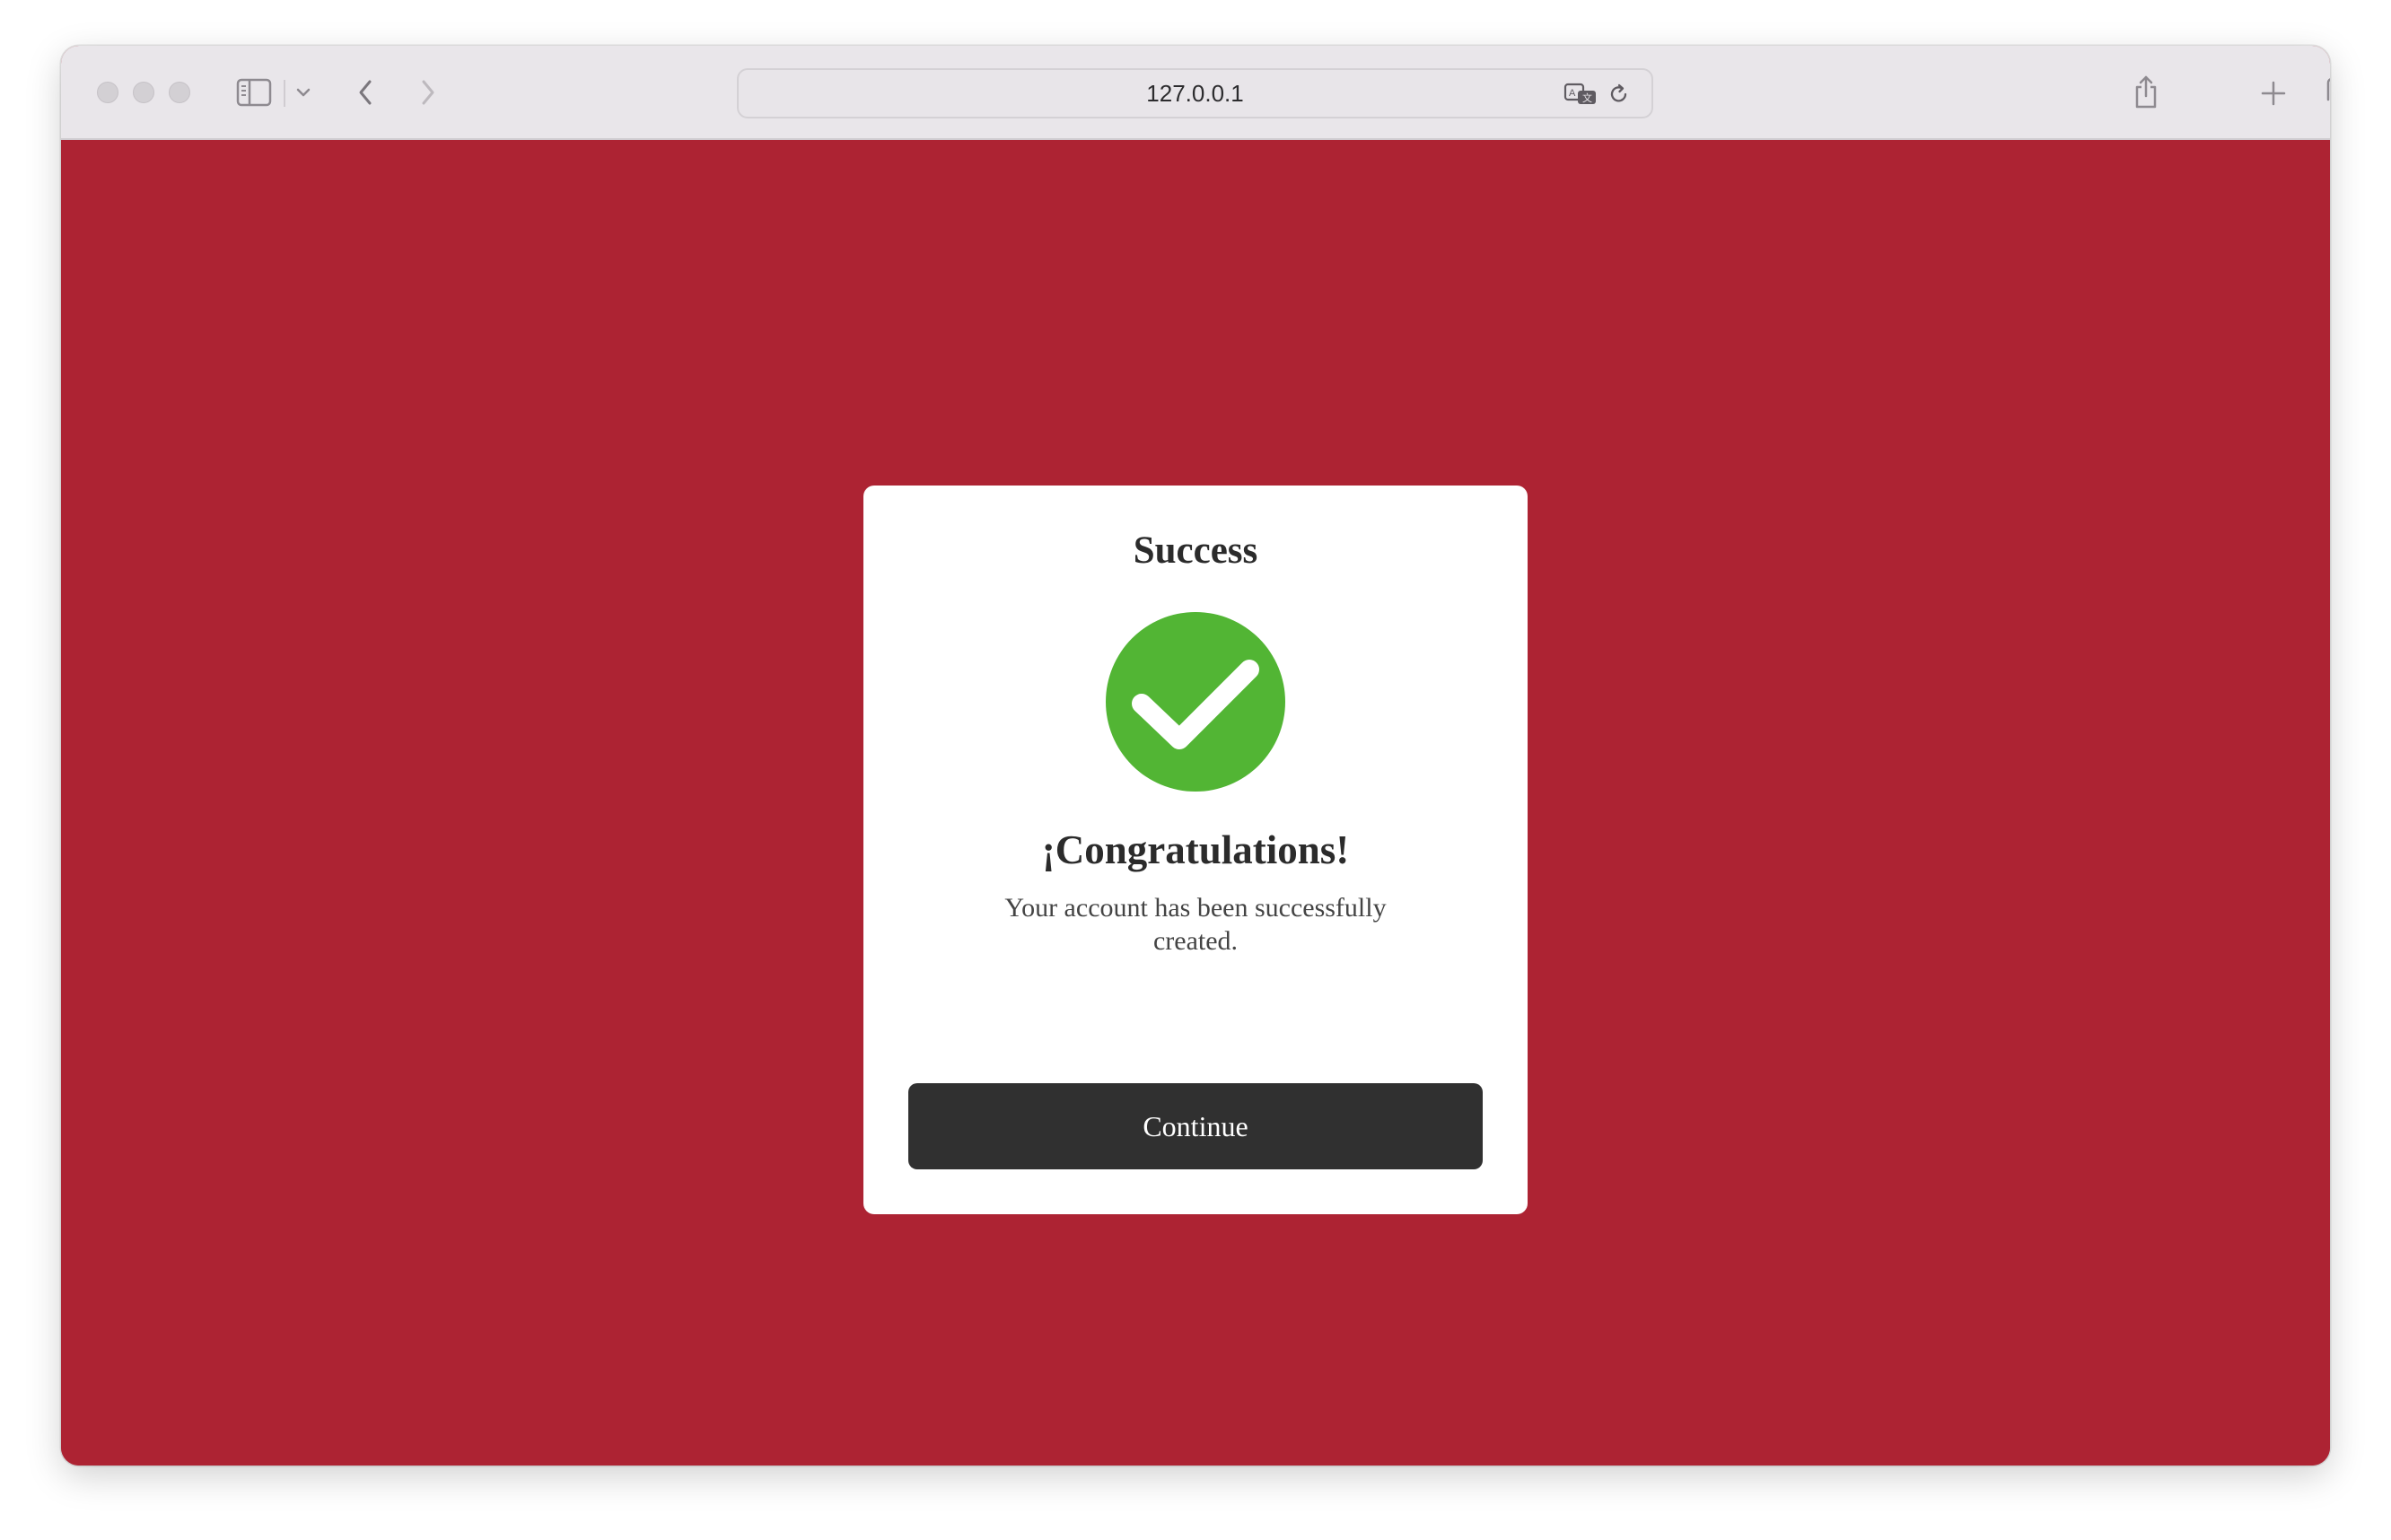 The width and height of the screenshot is (2391, 1540). Describe the element at coordinates (180, 92) in the screenshot. I see `zoom-window-button` at that location.